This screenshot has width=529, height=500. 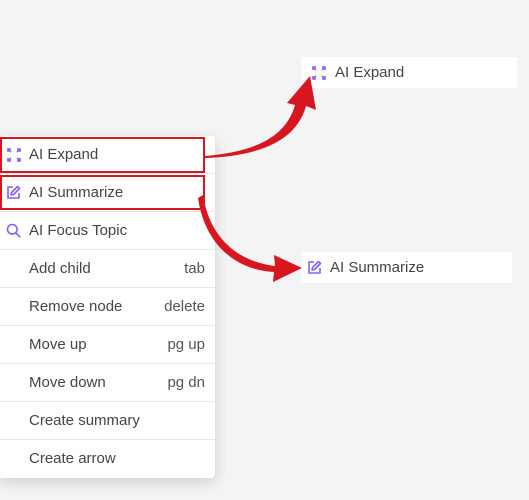 I want to click on menu-item-ai-focus-topic: AI Focus Topic, so click(x=107, y=231).